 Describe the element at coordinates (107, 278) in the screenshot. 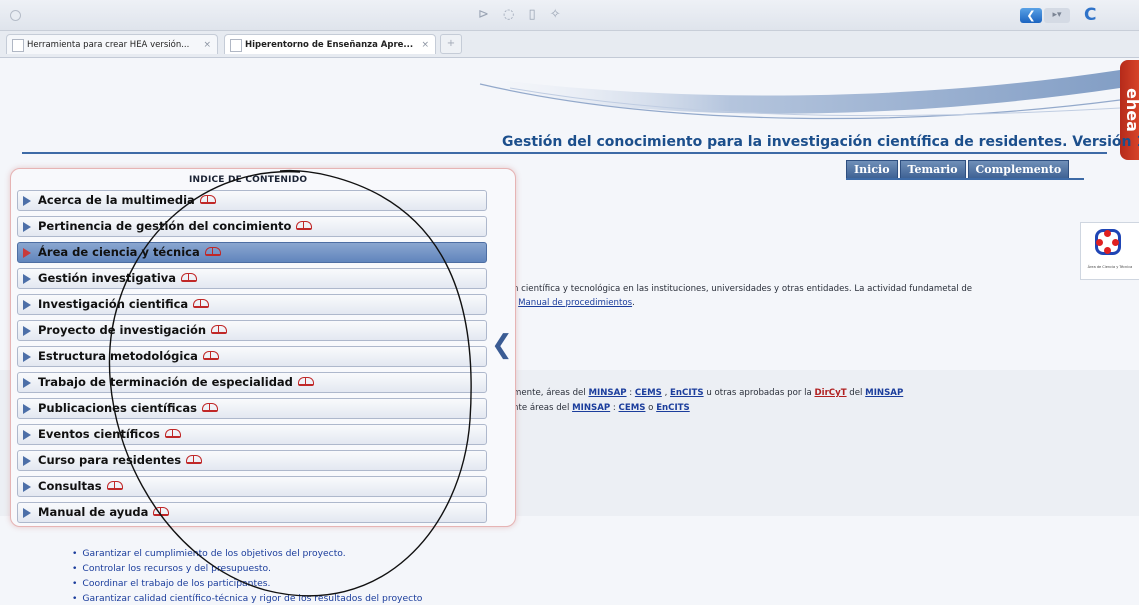

I see `index-item-label: Gestión investigativa` at that location.